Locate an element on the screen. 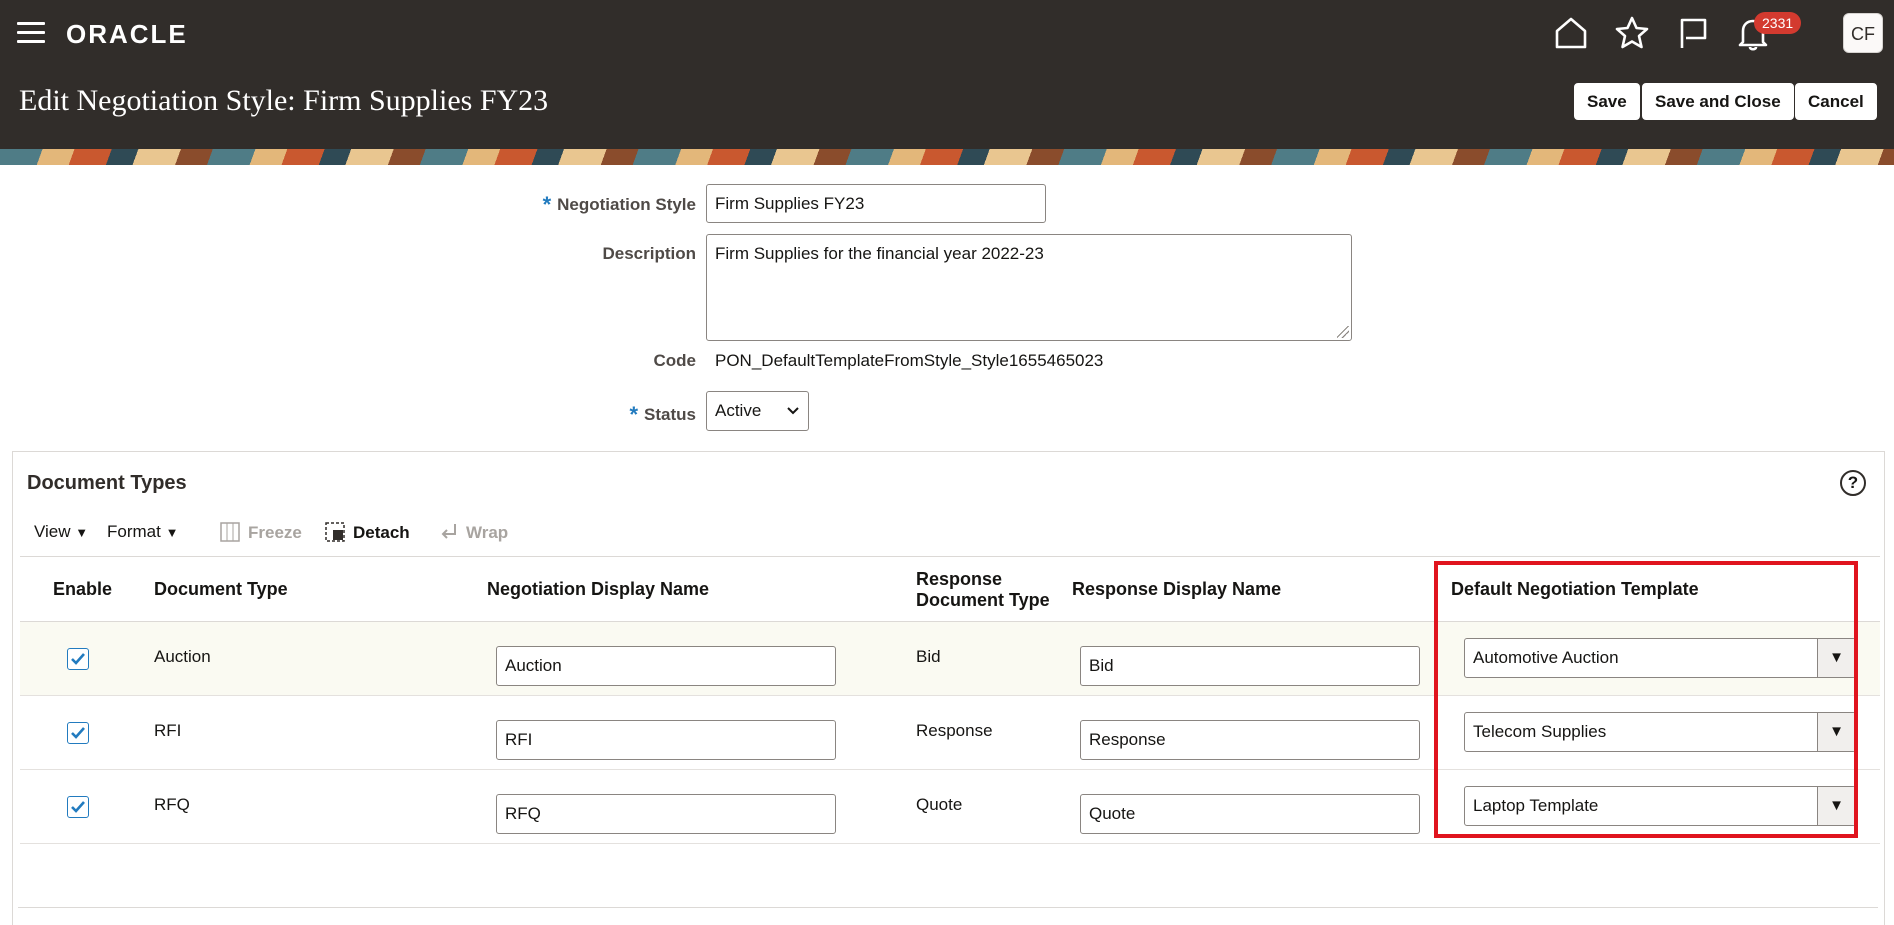 This screenshot has height=925, width=1894. col-response-display-name: Response Display Name is located at coordinates (1177, 589).